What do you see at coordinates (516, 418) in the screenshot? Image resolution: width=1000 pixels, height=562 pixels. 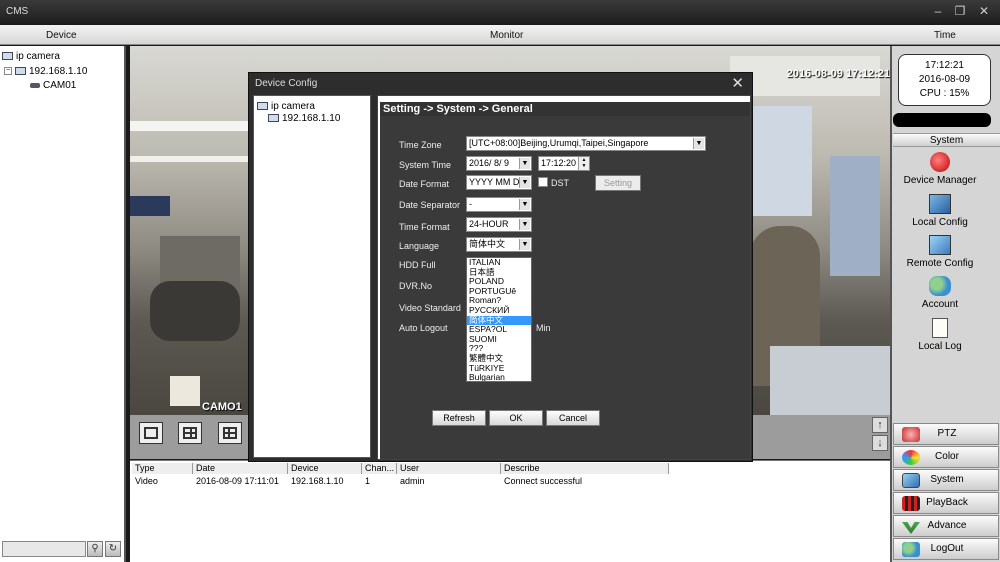 I see `ok-button: OK` at bounding box center [516, 418].